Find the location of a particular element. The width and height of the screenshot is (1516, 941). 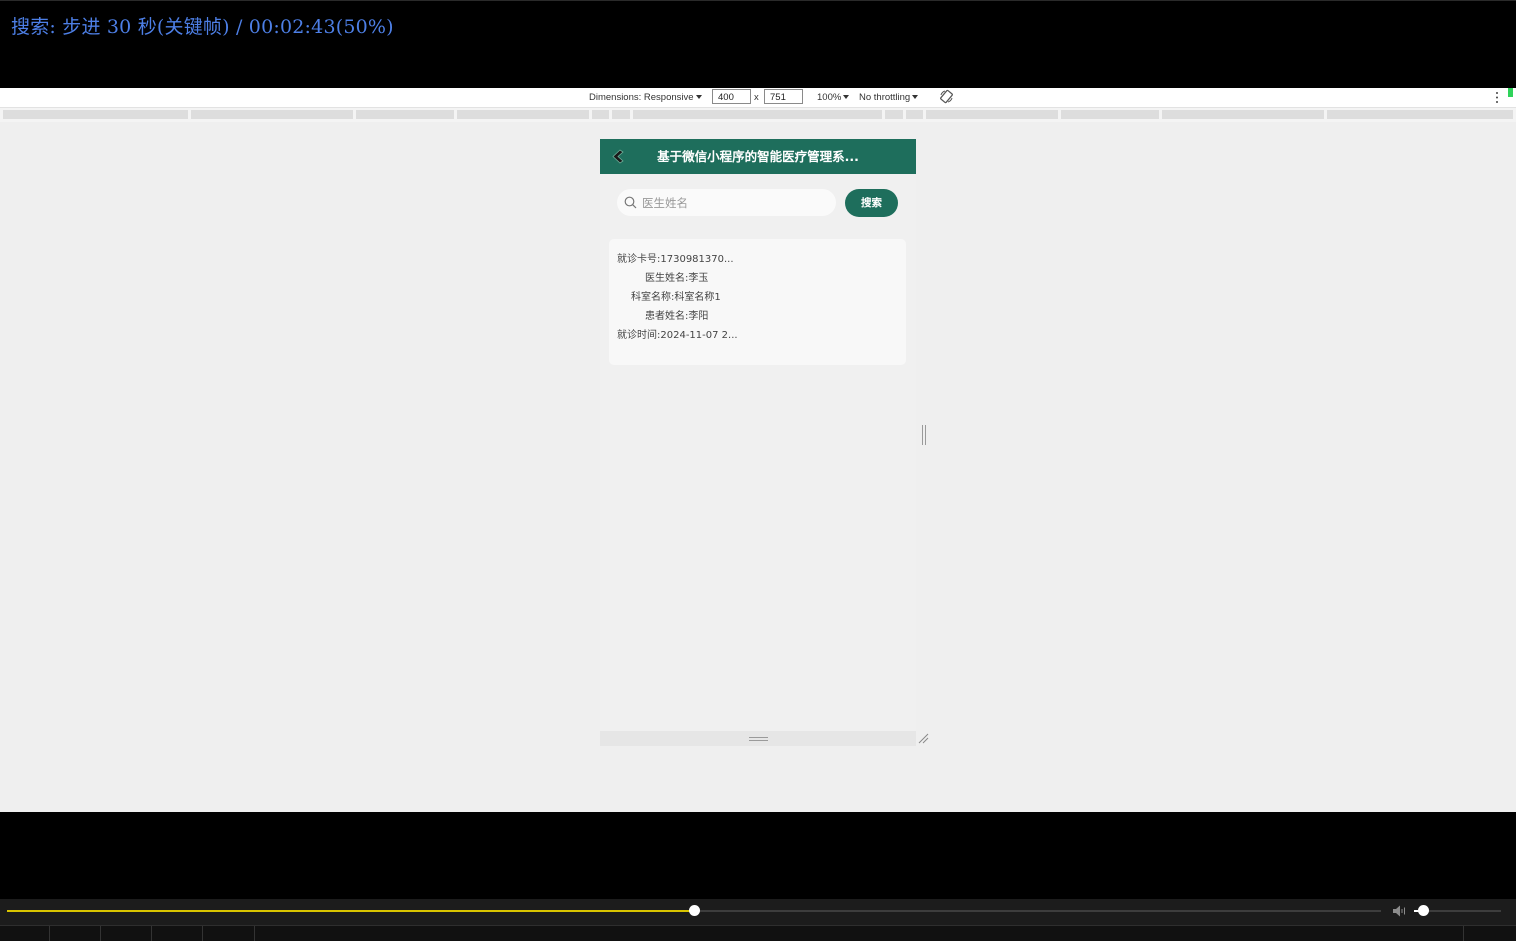

doctor-name-field: 医生姓名:李玉 is located at coordinates (677, 278).